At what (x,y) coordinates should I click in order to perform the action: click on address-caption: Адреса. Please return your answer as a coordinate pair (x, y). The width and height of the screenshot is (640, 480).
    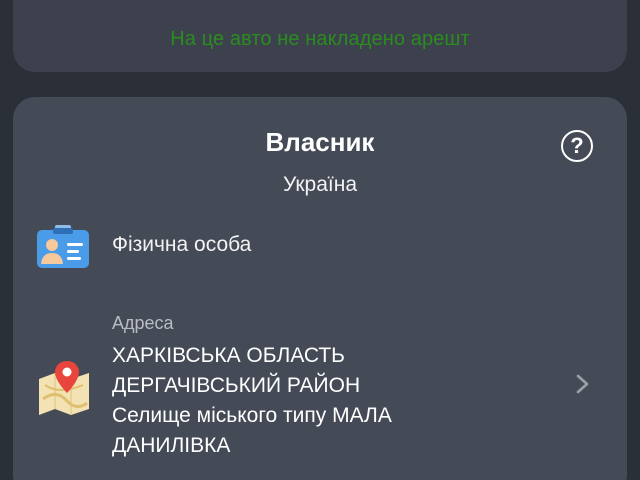
    Looking at the image, I should click on (143, 323).